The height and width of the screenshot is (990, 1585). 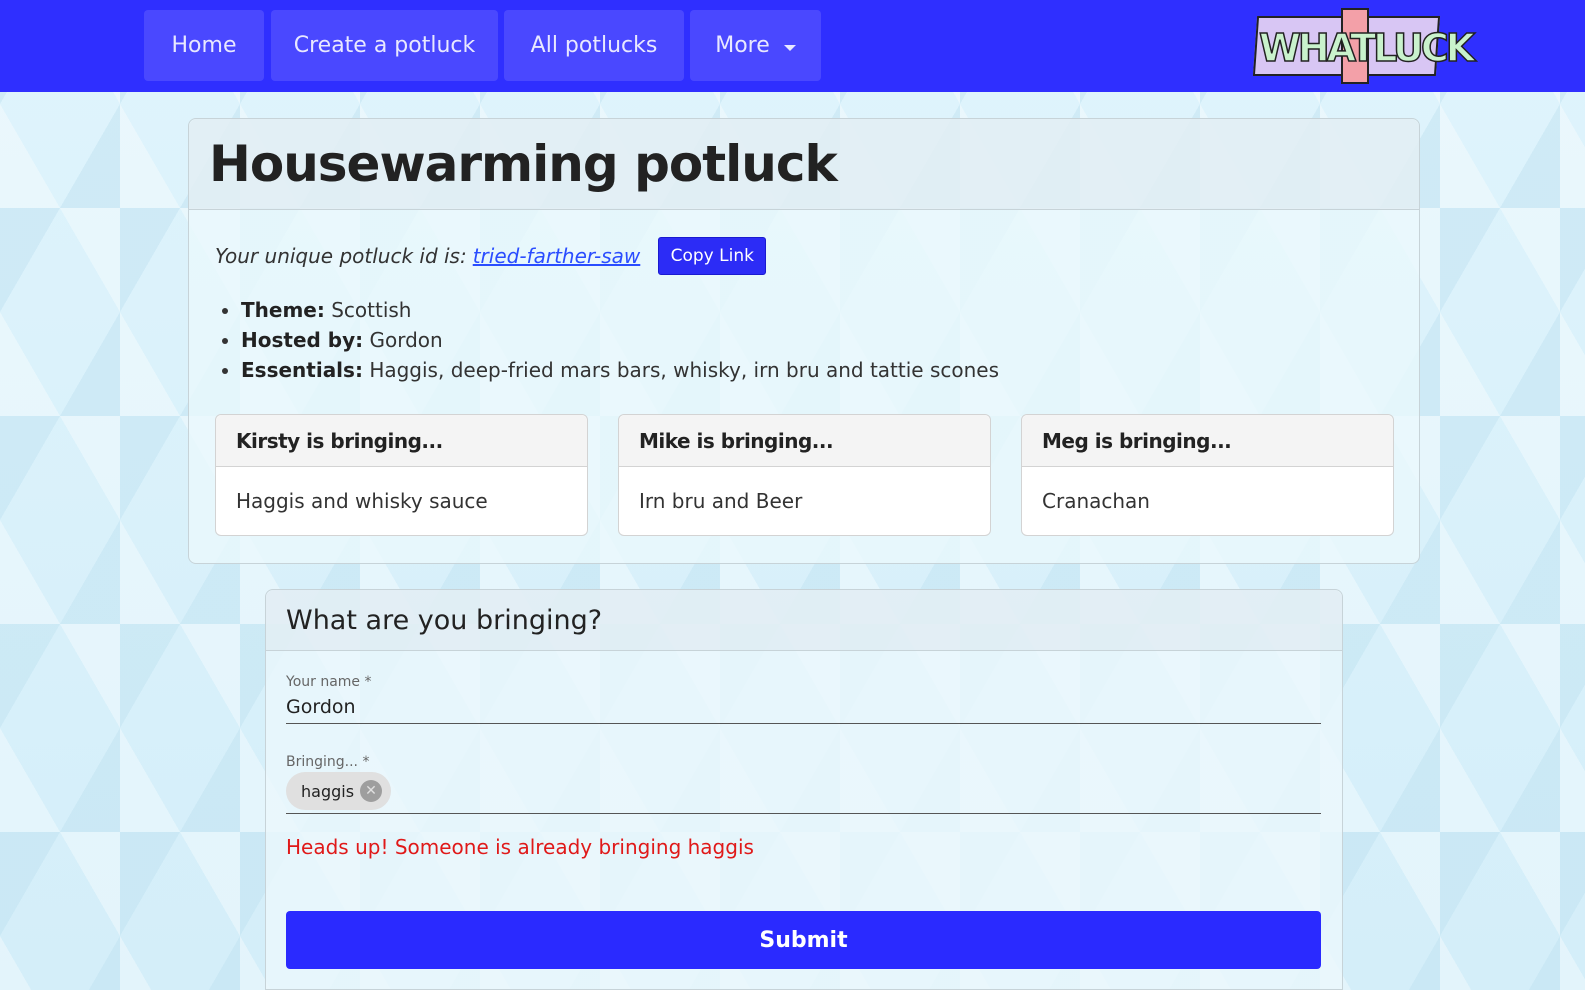 I want to click on nav-home-button: Home, so click(x=204, y=45).